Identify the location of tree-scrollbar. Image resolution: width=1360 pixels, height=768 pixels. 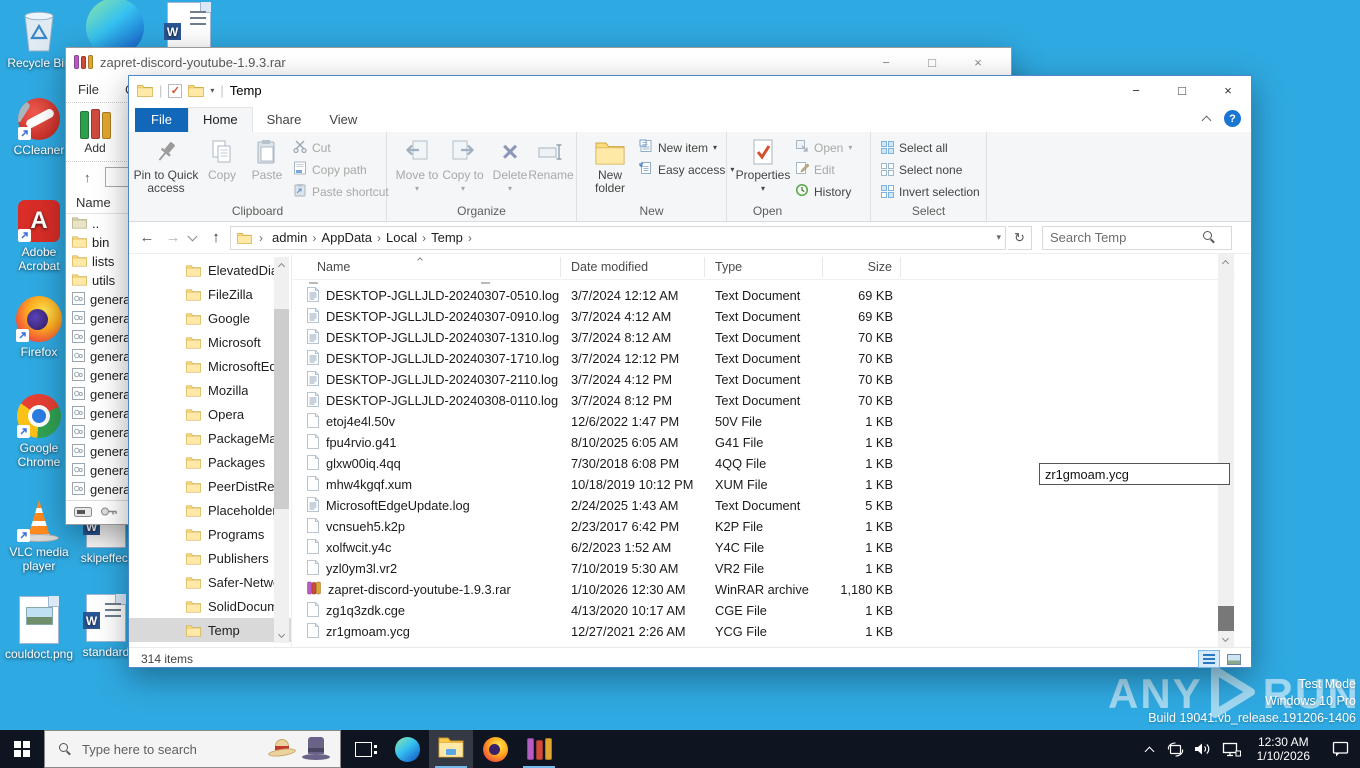
(281, 450).